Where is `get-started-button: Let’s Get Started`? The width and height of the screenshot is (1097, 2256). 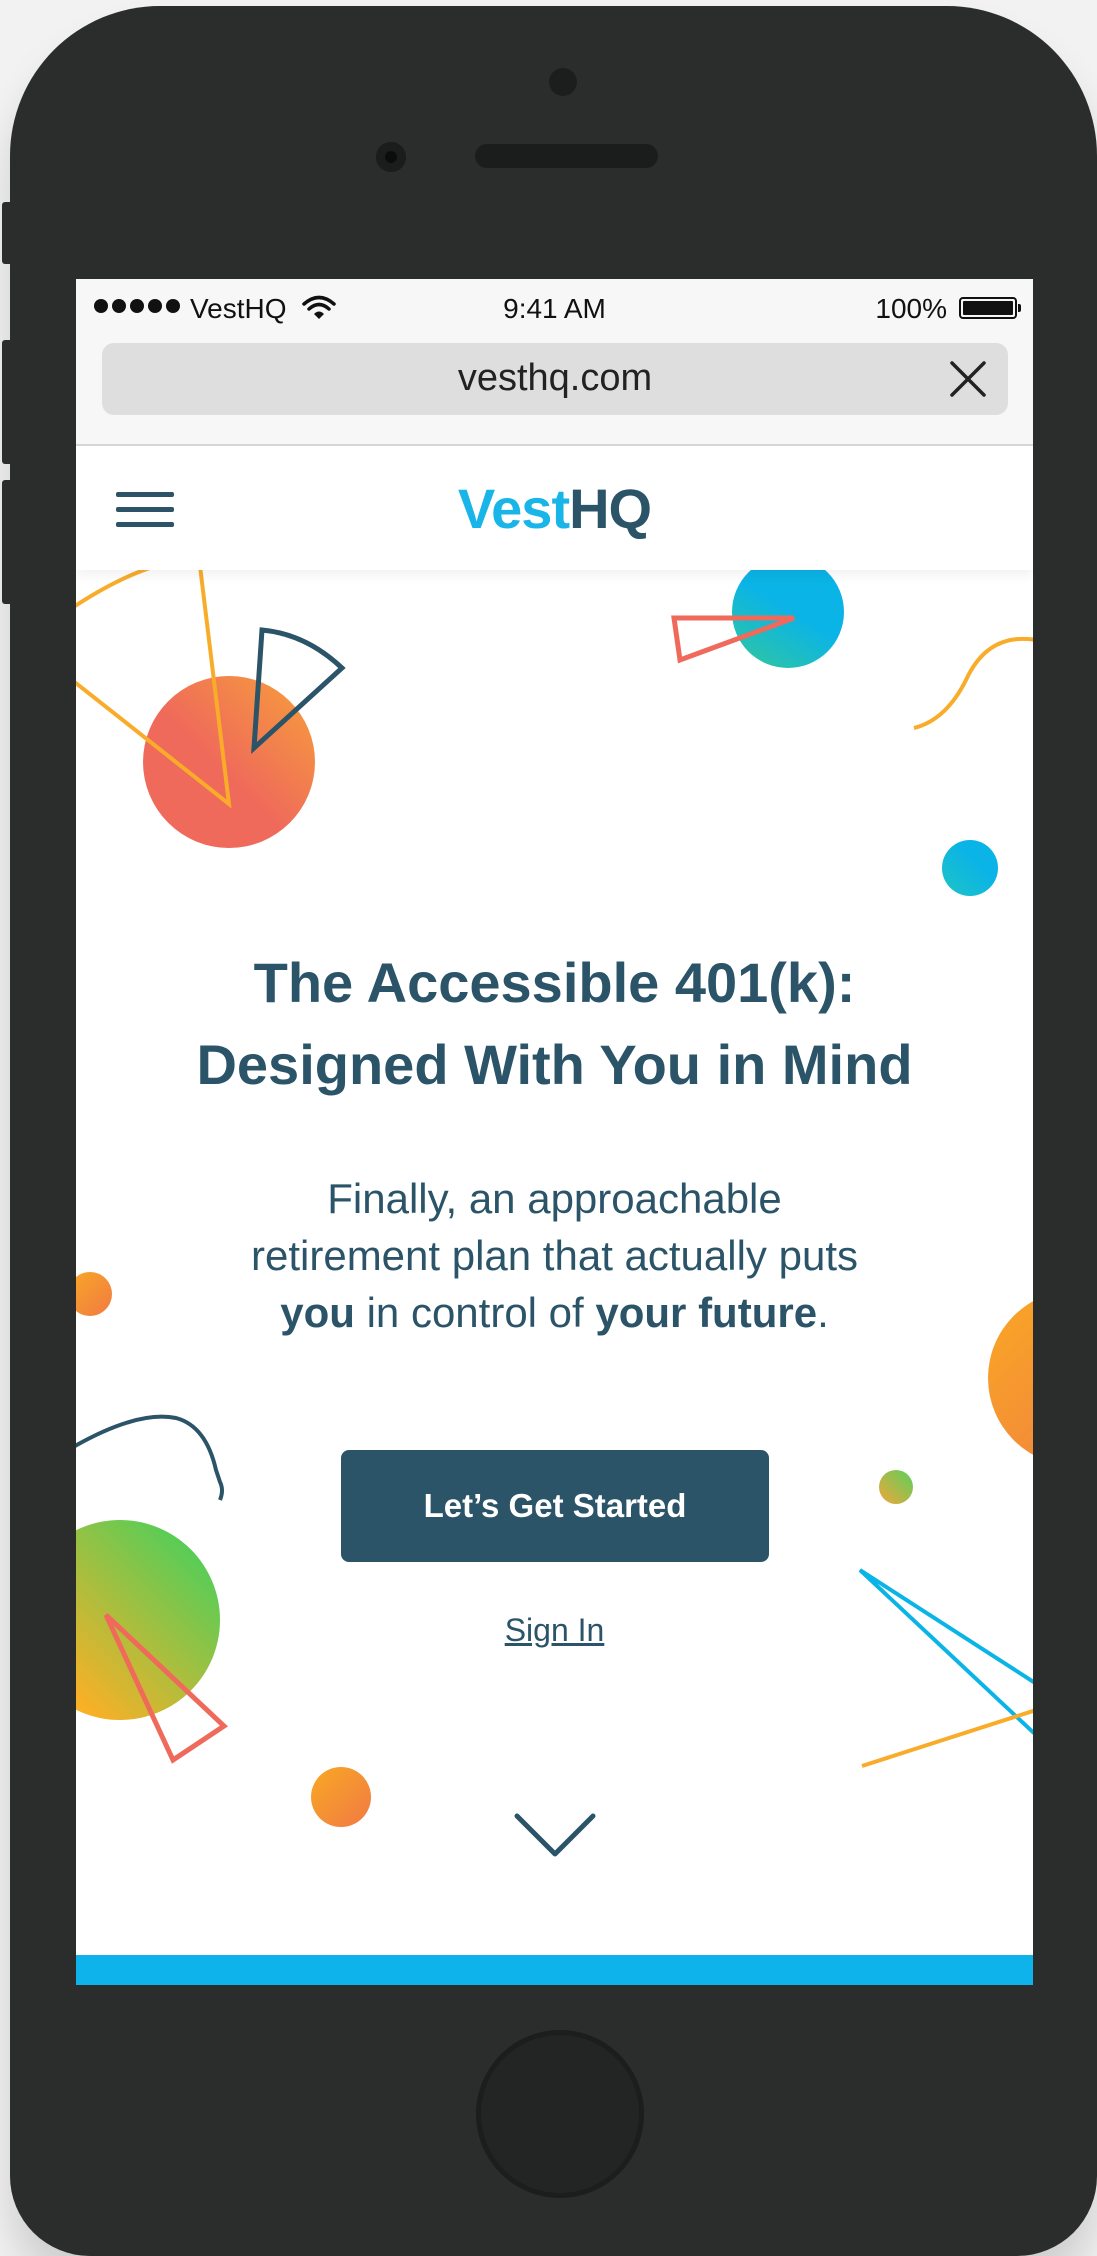
get-started-button: Let’s Get Started is located at coordinates (555, 1506).